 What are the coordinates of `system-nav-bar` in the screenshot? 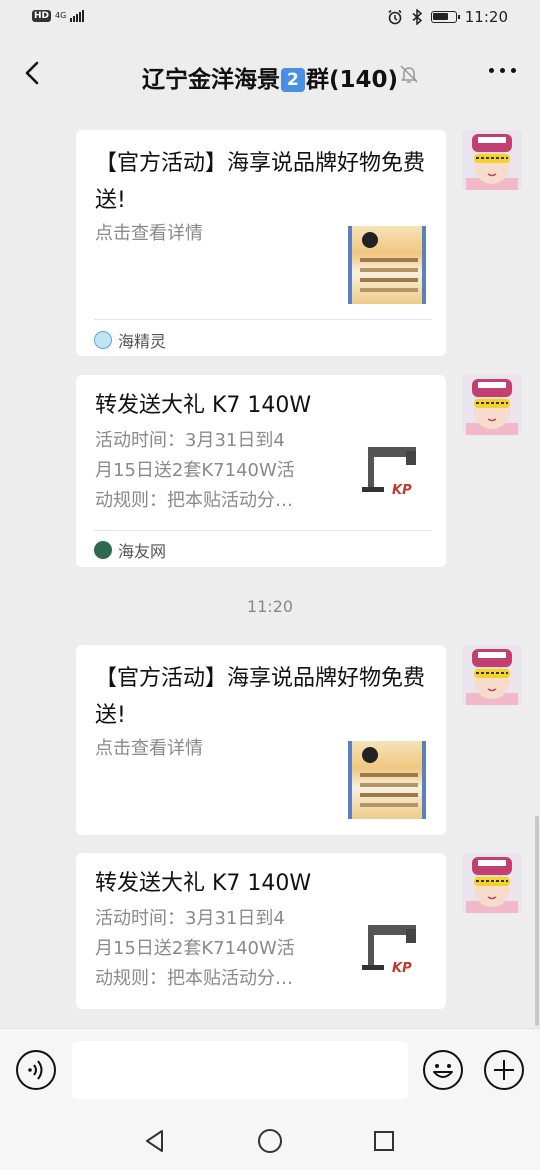 It's located at (270, 1141).